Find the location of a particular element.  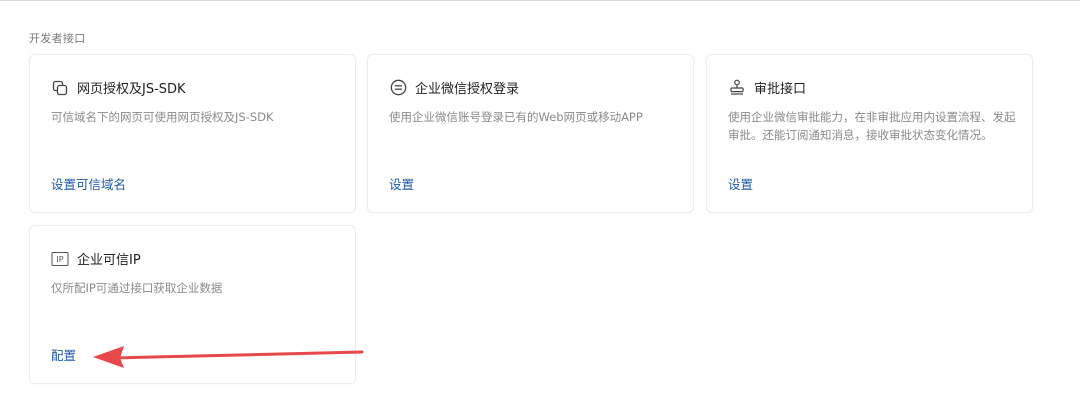

svg-text: IP is located at coordinates (59, 259).